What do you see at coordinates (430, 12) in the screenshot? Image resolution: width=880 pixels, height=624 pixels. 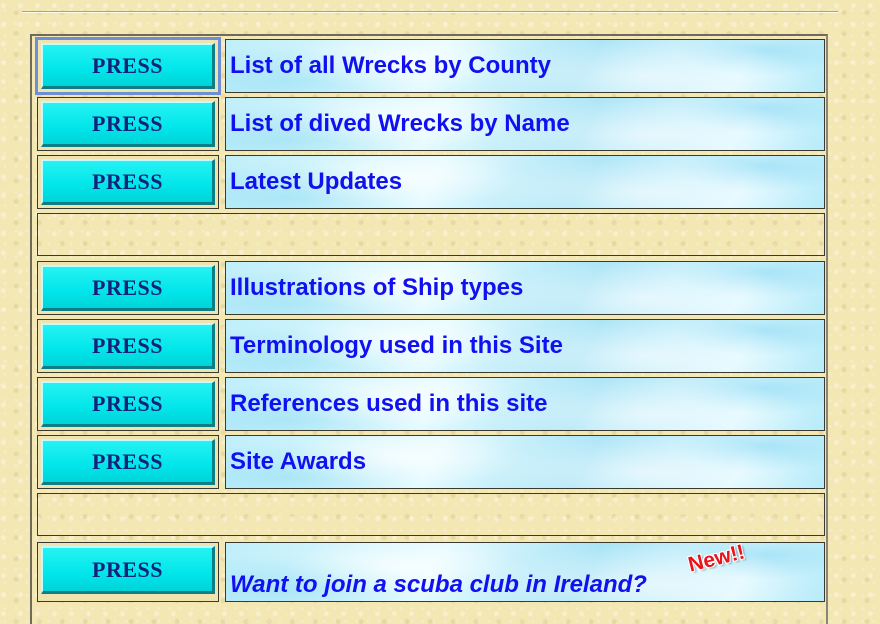 I see `horizontal-rule` at bounding box center [430, 12].